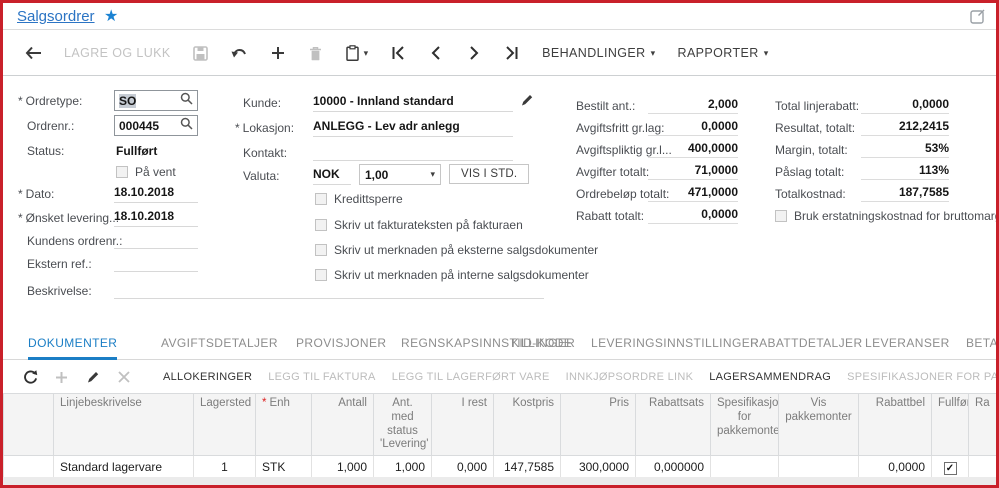 The width and height of the screenshot is (999, 488). What do you see at coordinates (675, 344) in the screenshot?
I see `tab-leveringsinnstillinger: LEVERINGSINNSTILLINGER` at bounding box center [675, 344].